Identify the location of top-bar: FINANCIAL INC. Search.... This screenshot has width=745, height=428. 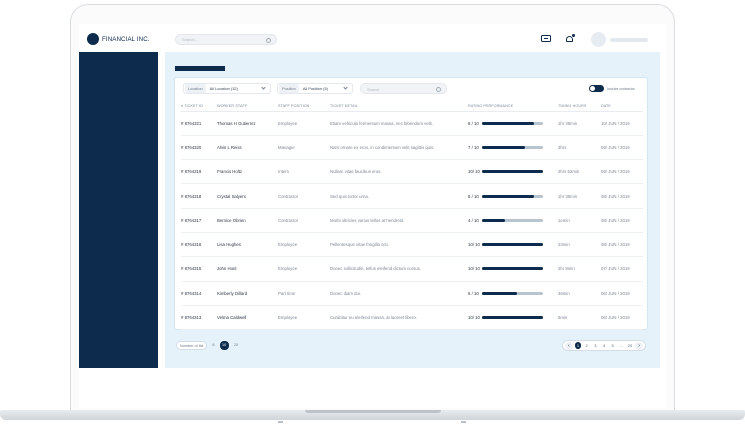
(372, 38).